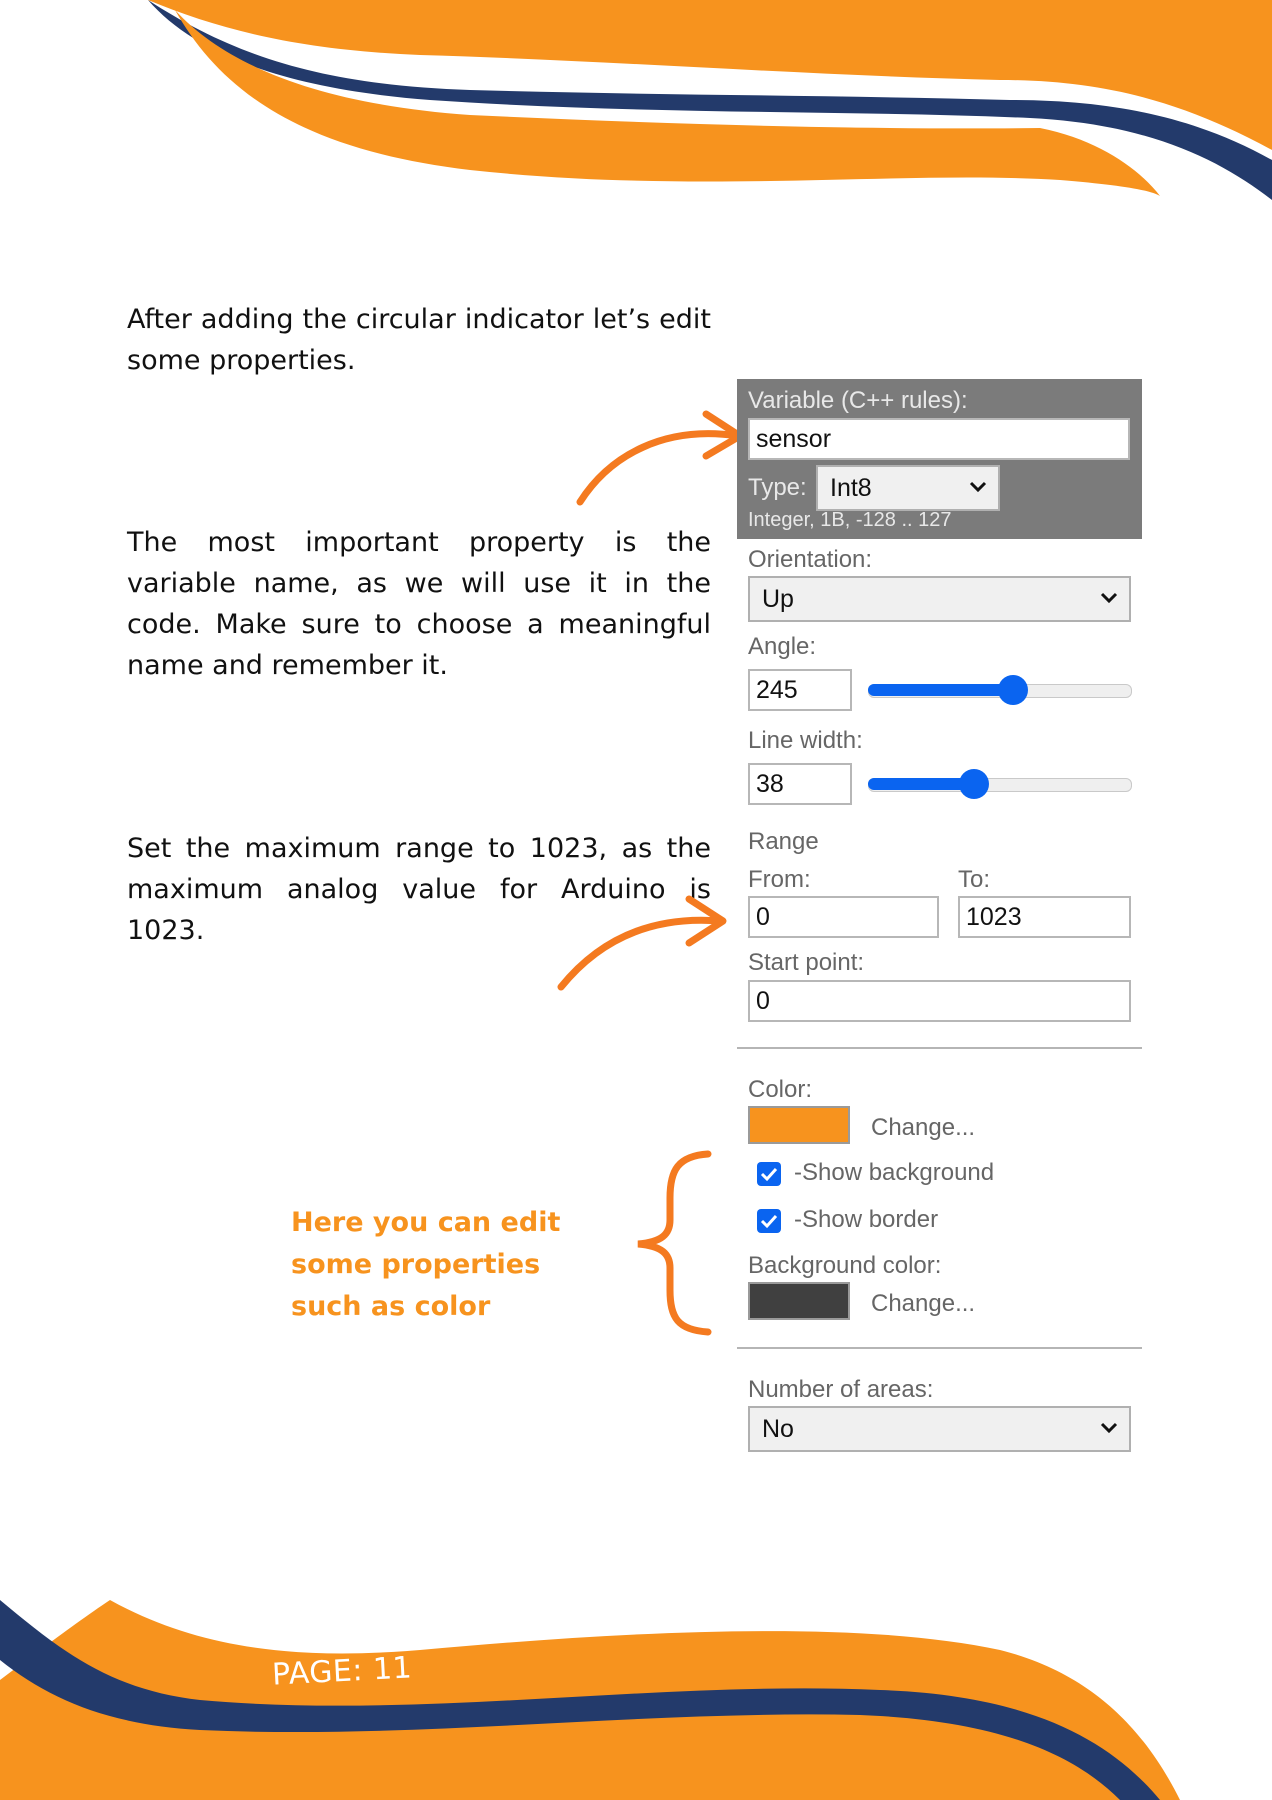  Describe the element at coordinates (850, 520) in the screenshot. I see `type-hint: Integer, 1B, -128 .. 127` at that location.